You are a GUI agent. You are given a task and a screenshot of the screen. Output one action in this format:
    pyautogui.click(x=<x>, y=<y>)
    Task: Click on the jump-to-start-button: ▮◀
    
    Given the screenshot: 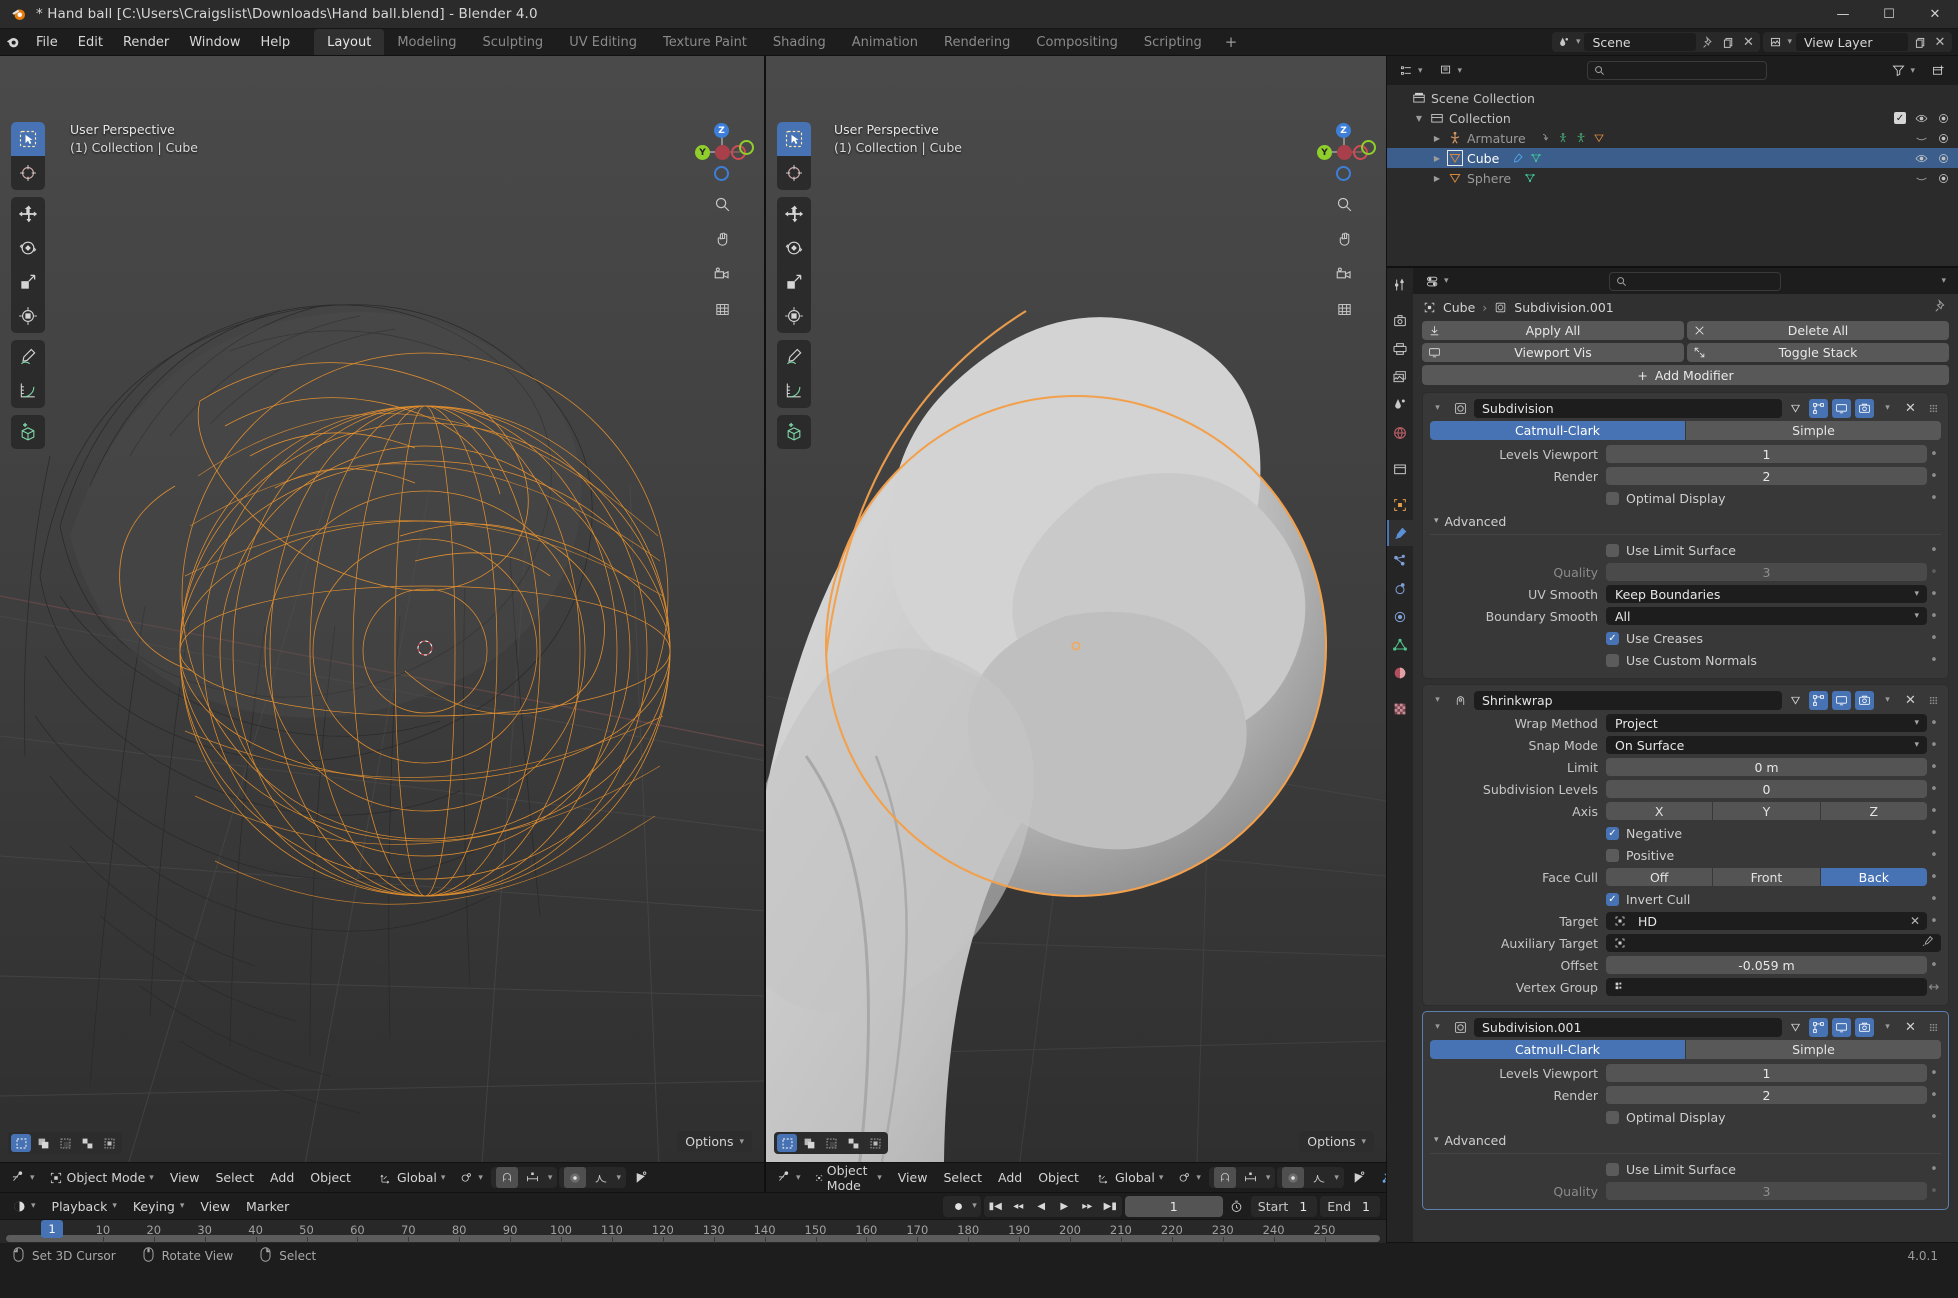 What is the action you would take?
    pyautogui.click(x=995, y=1206)
    